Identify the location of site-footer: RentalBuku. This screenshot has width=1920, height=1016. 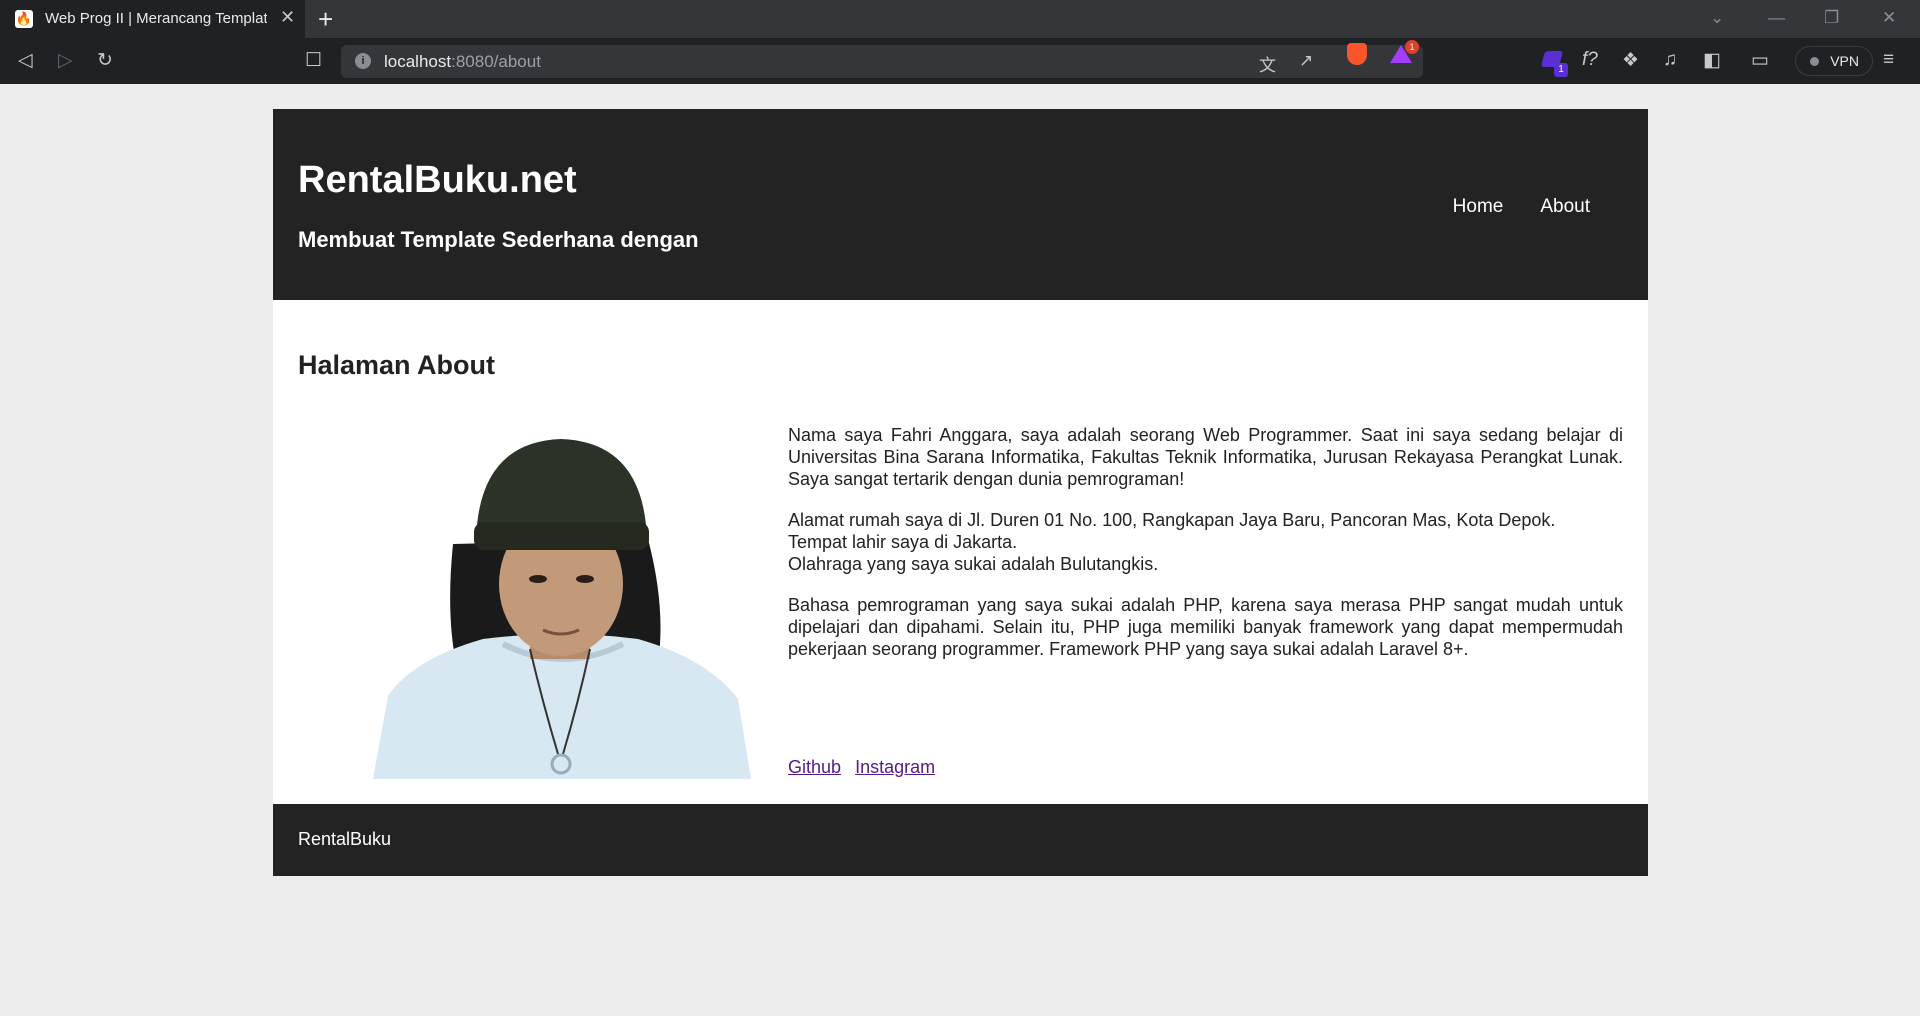
(960, 840).